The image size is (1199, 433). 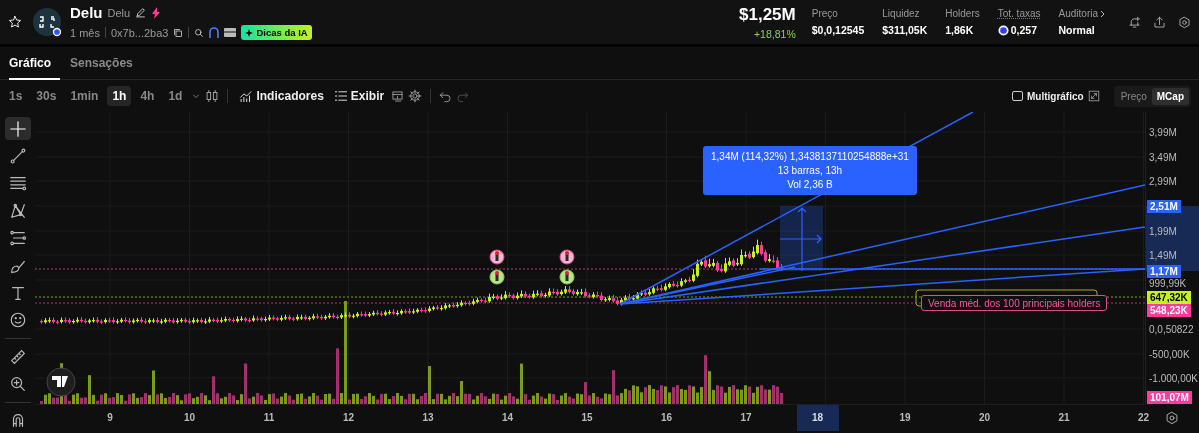 I want to click on token-ticker: Delu, so click(x=119, y=12).